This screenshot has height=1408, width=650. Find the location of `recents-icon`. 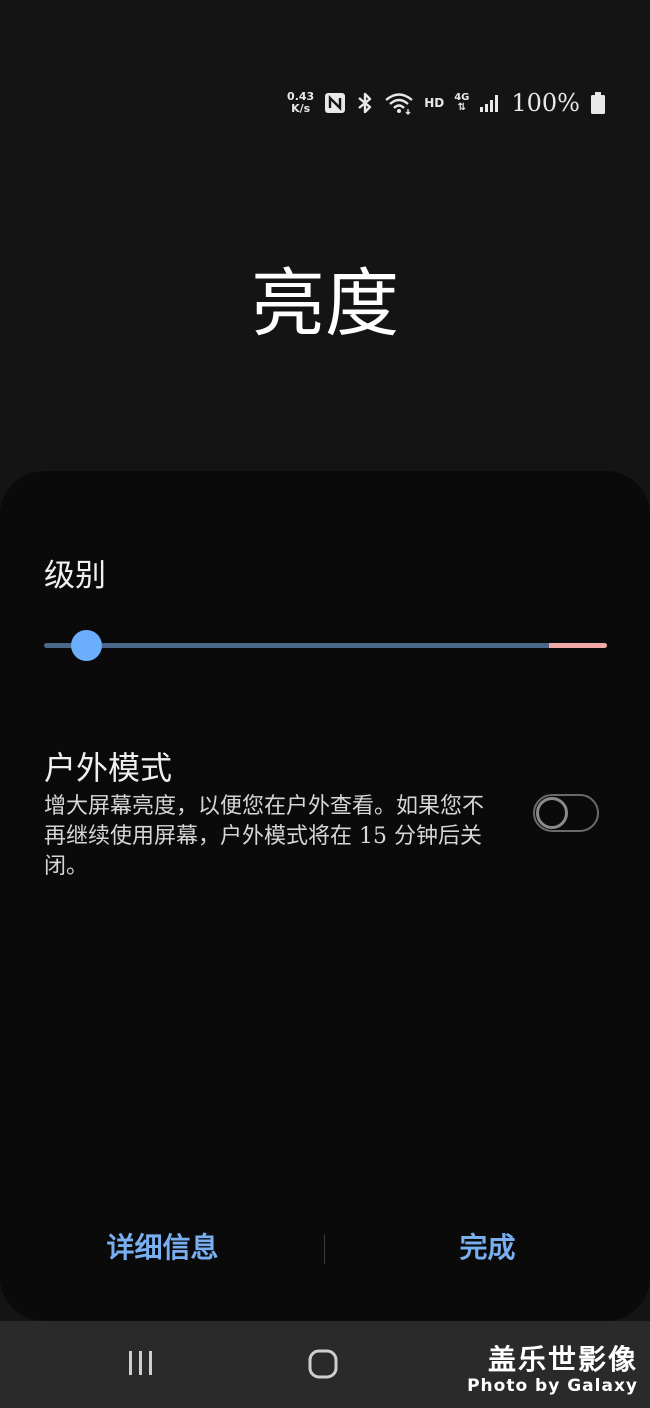

recents-icon is located at coordinates (141, 1363).